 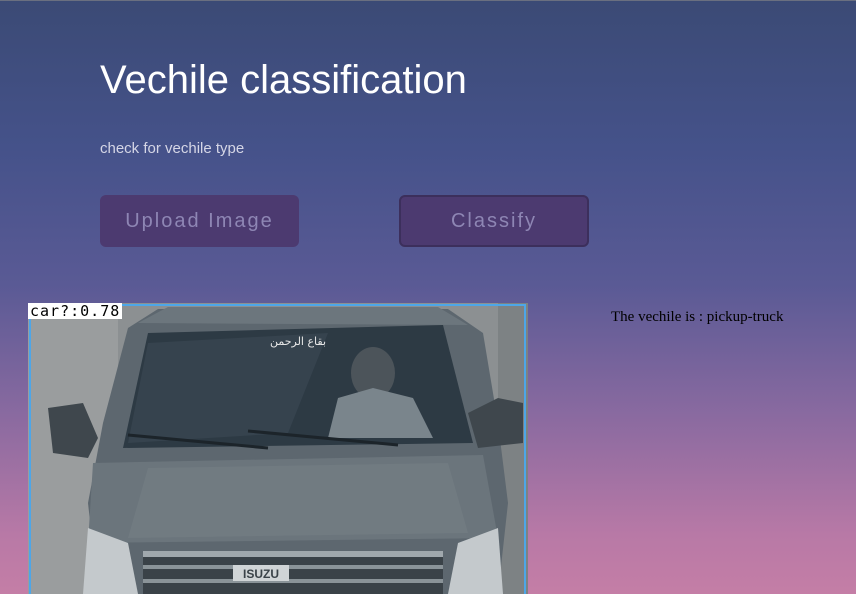 I want to click on classification-result: The vechile is : pickup-truck, so click(x=697, y=317).